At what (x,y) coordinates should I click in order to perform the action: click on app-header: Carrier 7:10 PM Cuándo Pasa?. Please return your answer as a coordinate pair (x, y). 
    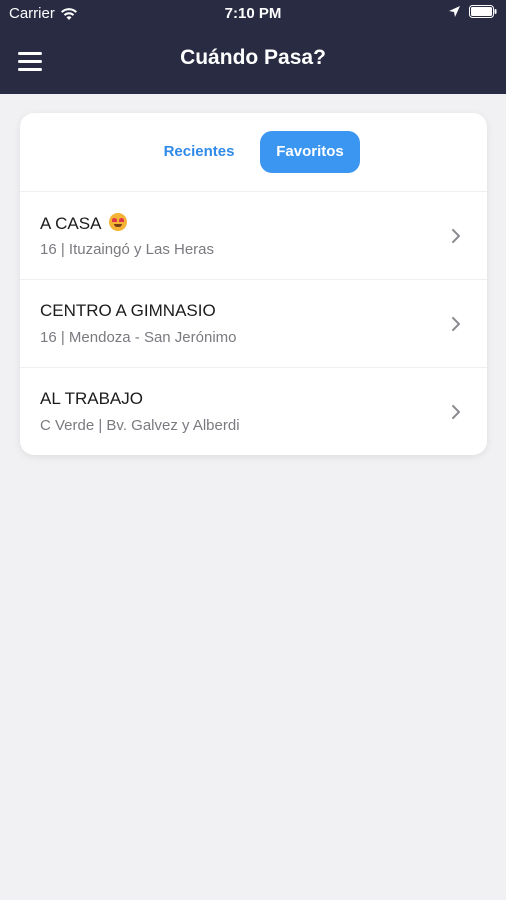
    Looking at the image, I should click on (253, 47).